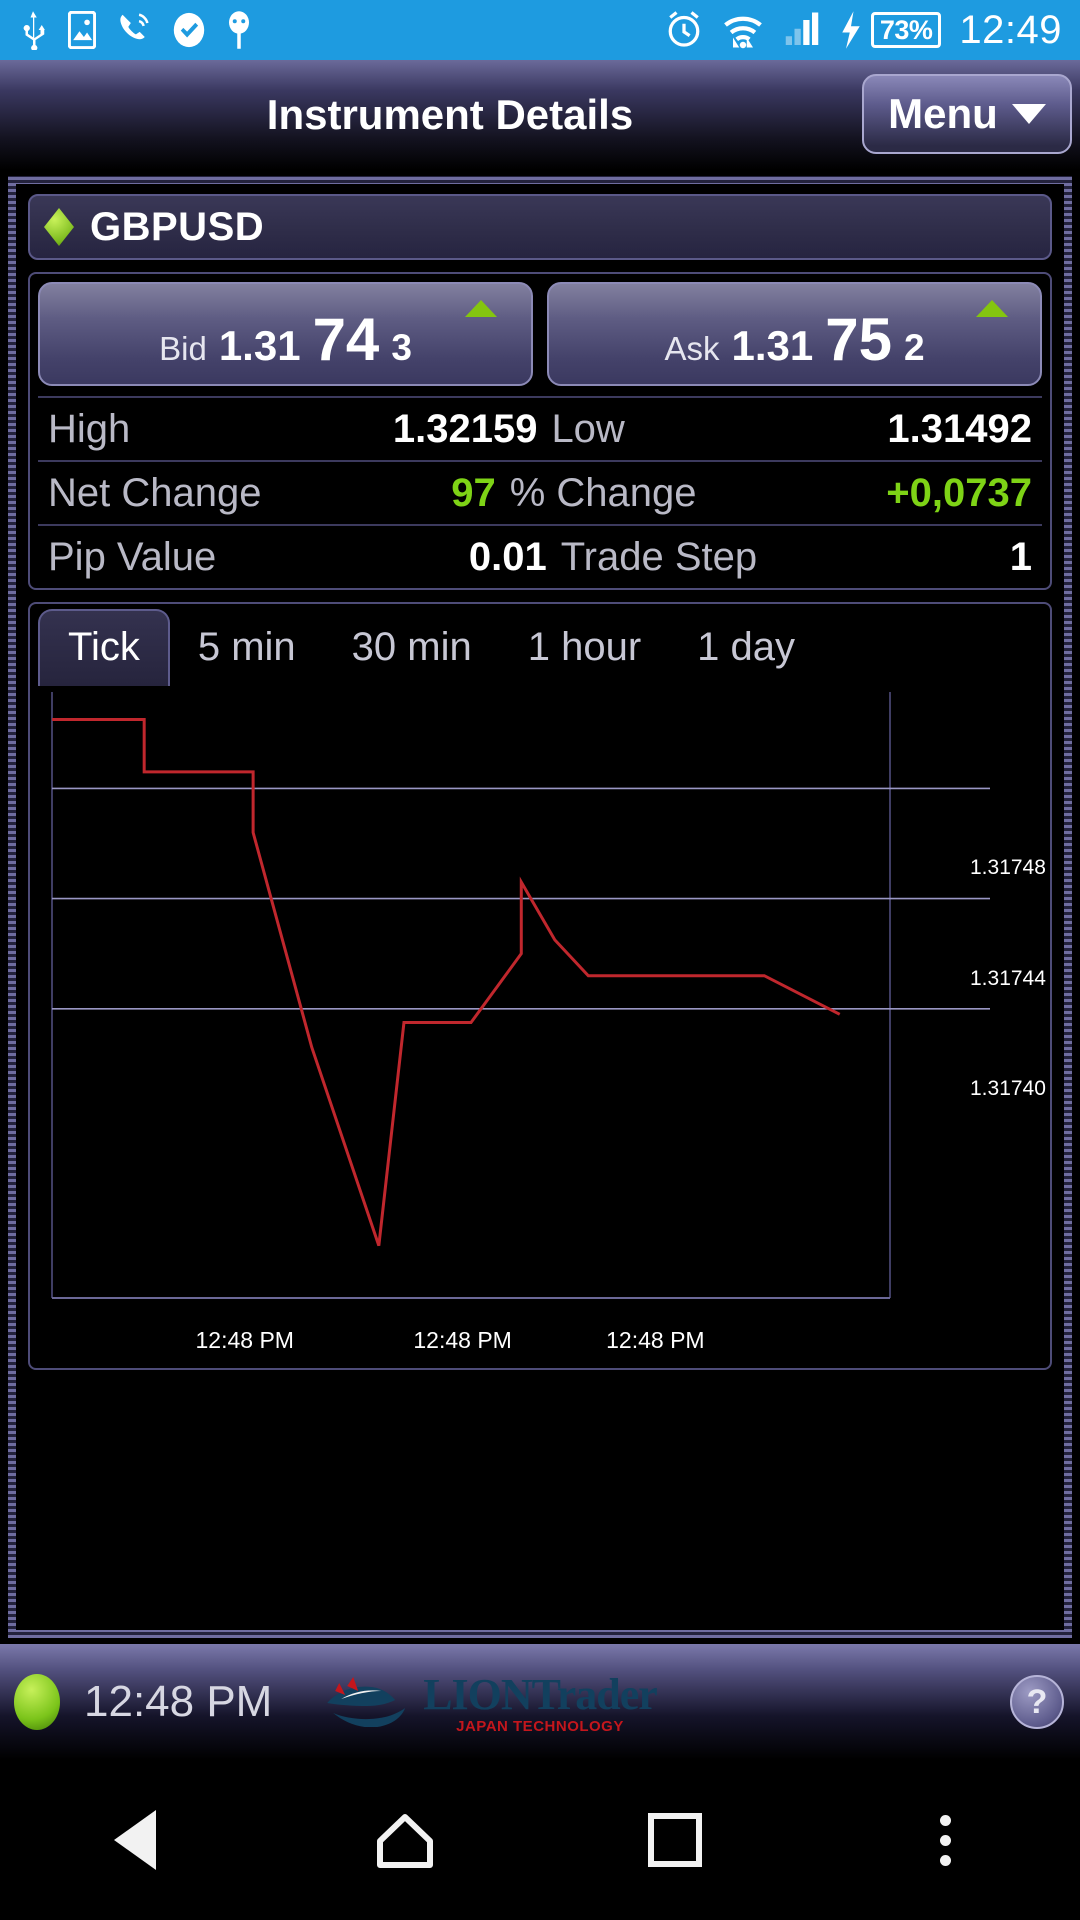 The height and width of the screenshot is (1920, 1080). Describe the element at coordinates (1008, 868) in the screenshot. I see `y-axis-label: 1.31748` at that location.